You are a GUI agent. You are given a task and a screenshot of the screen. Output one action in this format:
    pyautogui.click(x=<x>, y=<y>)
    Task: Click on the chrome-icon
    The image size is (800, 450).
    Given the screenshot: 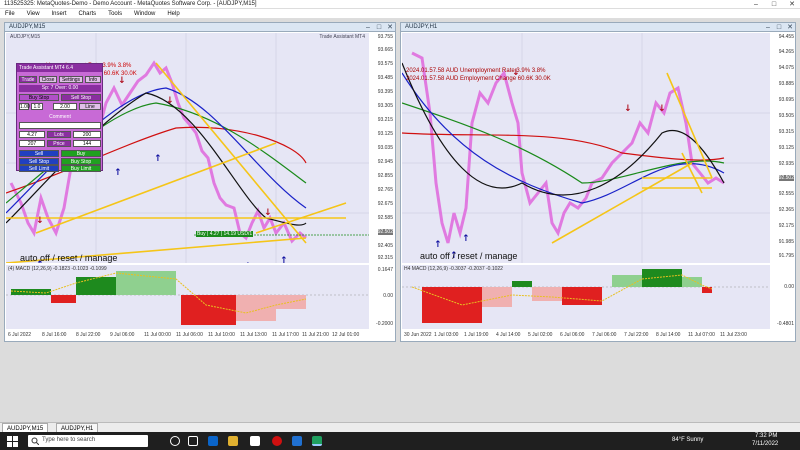 What is the action you would take?
    pyautogui.click(x=255, y=441)
    